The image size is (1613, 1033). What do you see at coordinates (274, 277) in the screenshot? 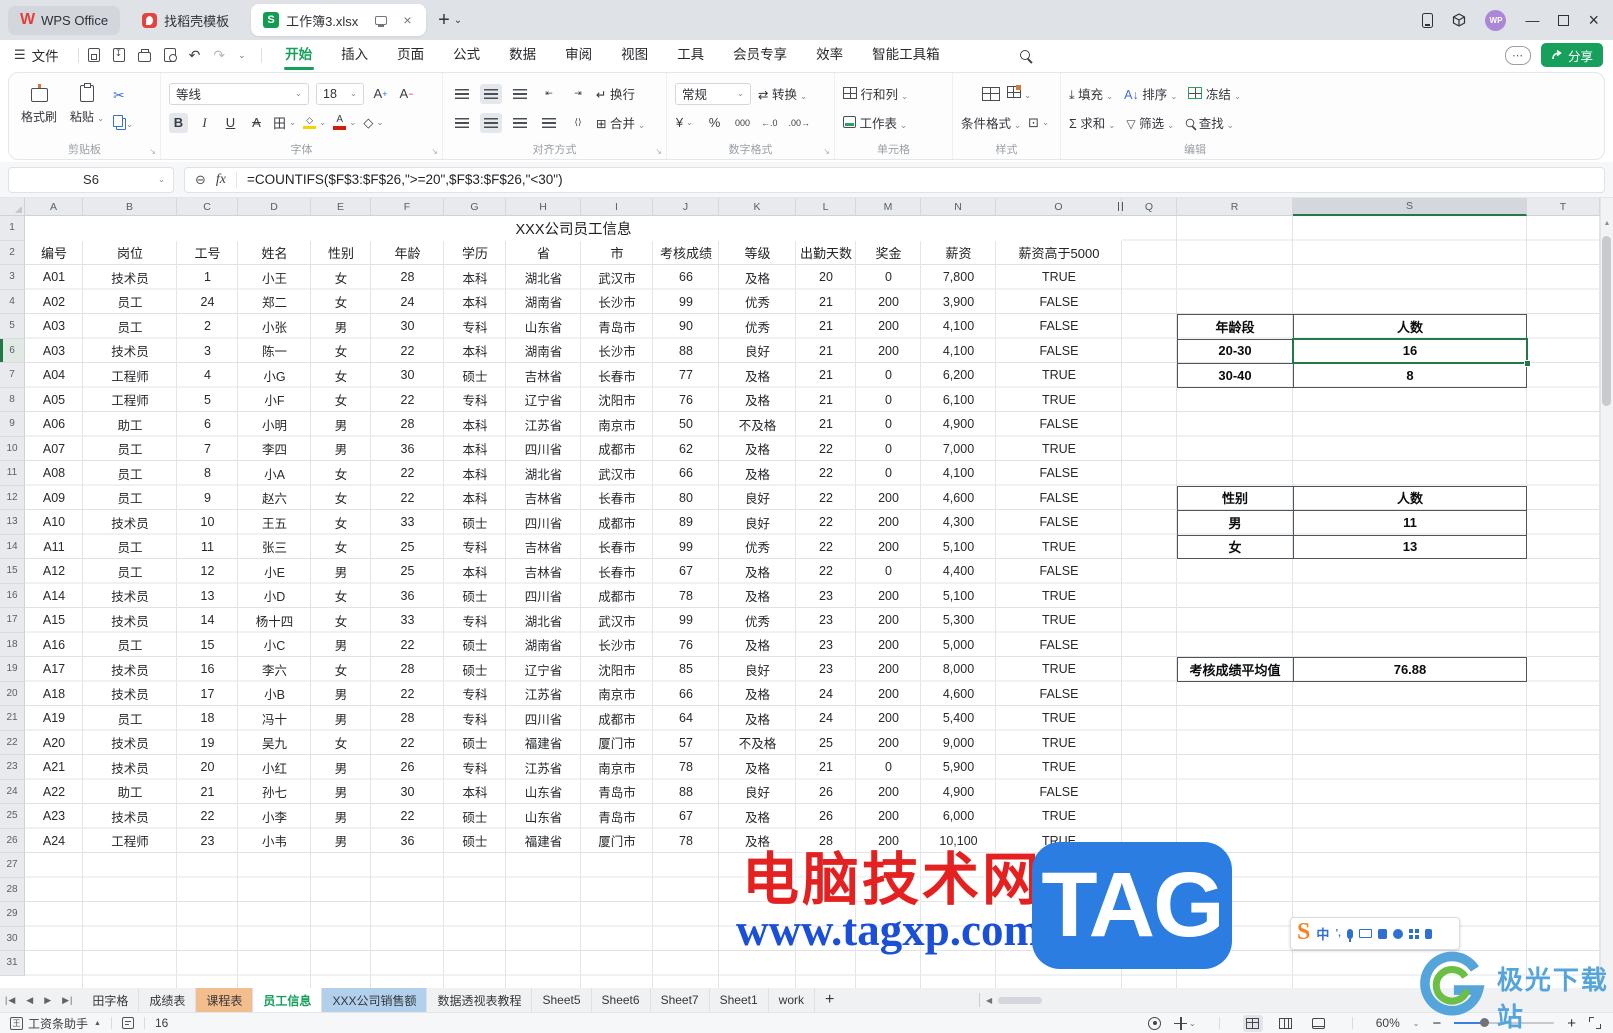
I see `cell-D3: 小王` at bounding box center [274, 277].